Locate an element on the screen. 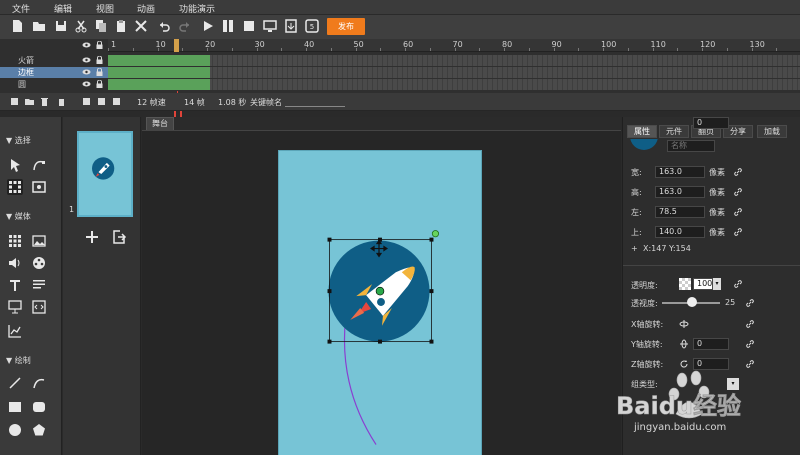 The width and height of the screenshot is (800, 455). timeline-ruler: 1 10 20 30 40 50 60 70 80 90 100 110 120 130 is located at coordinates (454, 45).